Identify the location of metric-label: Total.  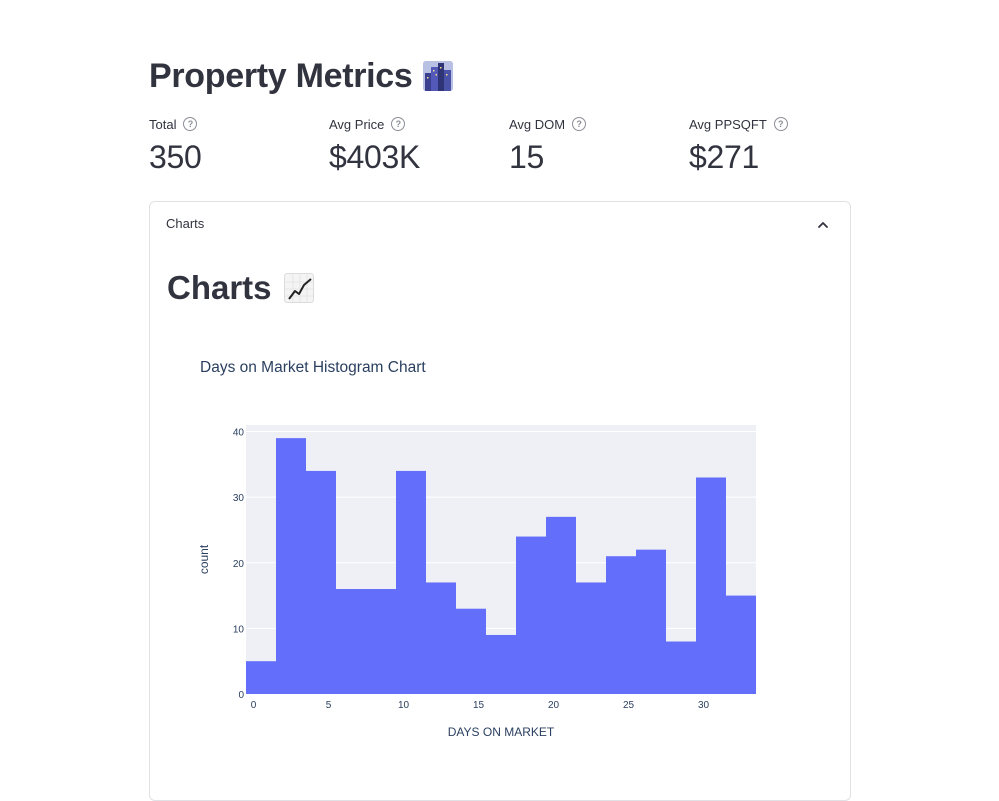
(163, 124).